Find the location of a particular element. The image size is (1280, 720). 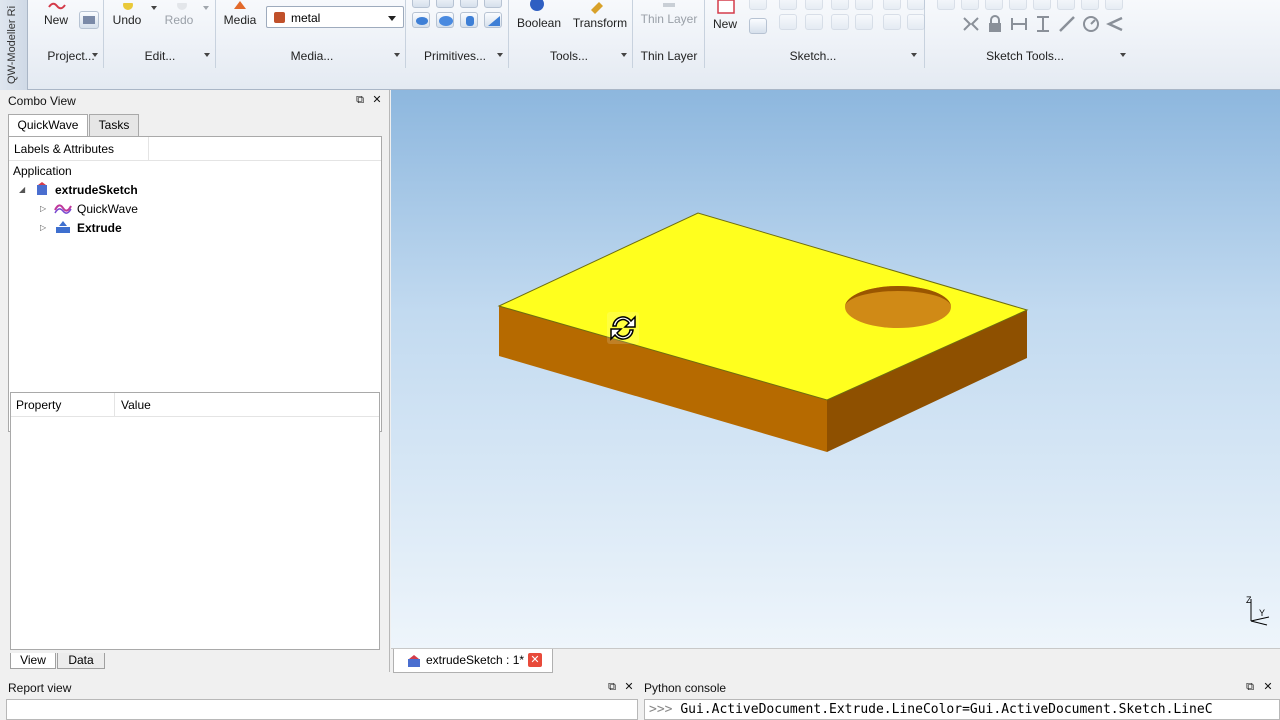

new-sketch-button: New is located at coordinates (725, 24).